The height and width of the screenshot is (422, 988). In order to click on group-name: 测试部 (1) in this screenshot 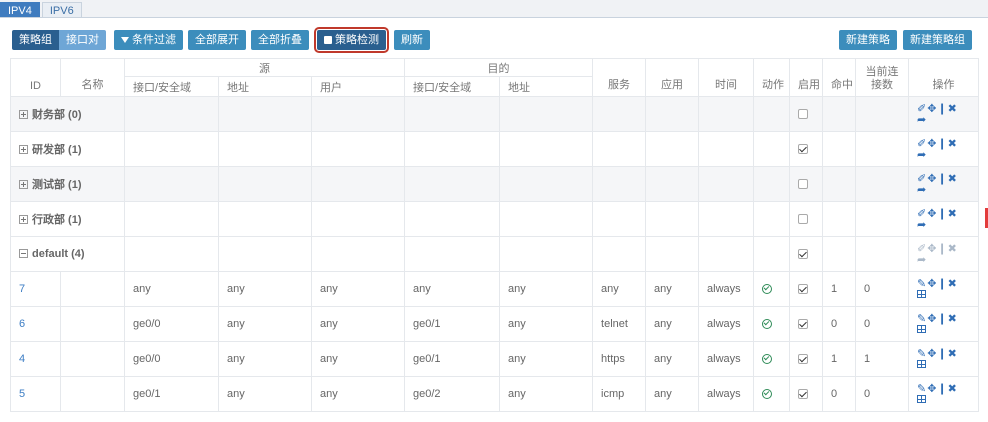, I will do `click(67, 184)`.